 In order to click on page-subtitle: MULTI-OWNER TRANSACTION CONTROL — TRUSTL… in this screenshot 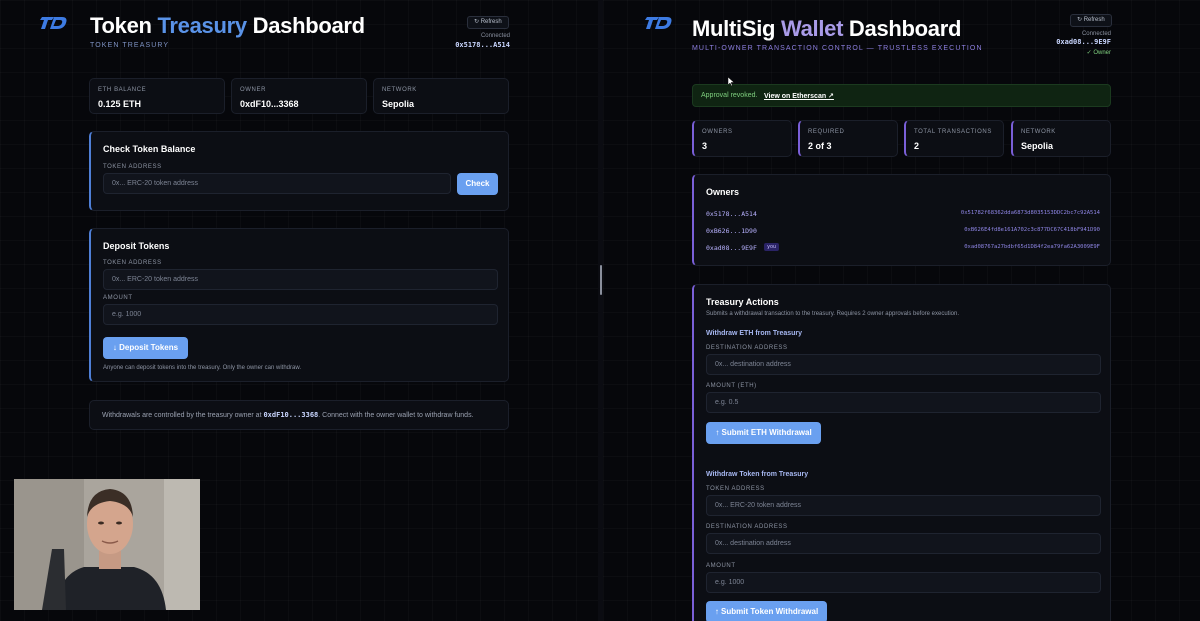, I will do `click(837, 48)`.